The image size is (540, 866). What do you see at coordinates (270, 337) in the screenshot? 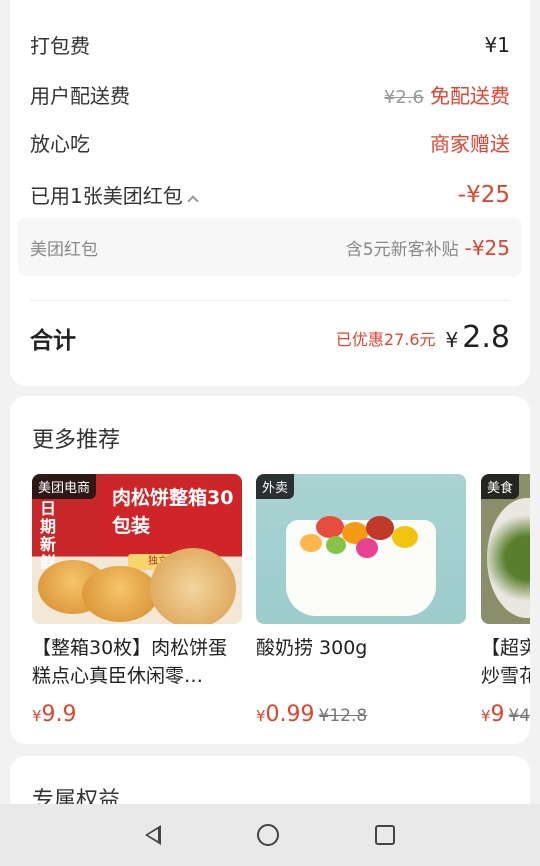
I see `total-row: 合计 已优惠27.6元 ¥2.8` at bounding box center [270, 337].